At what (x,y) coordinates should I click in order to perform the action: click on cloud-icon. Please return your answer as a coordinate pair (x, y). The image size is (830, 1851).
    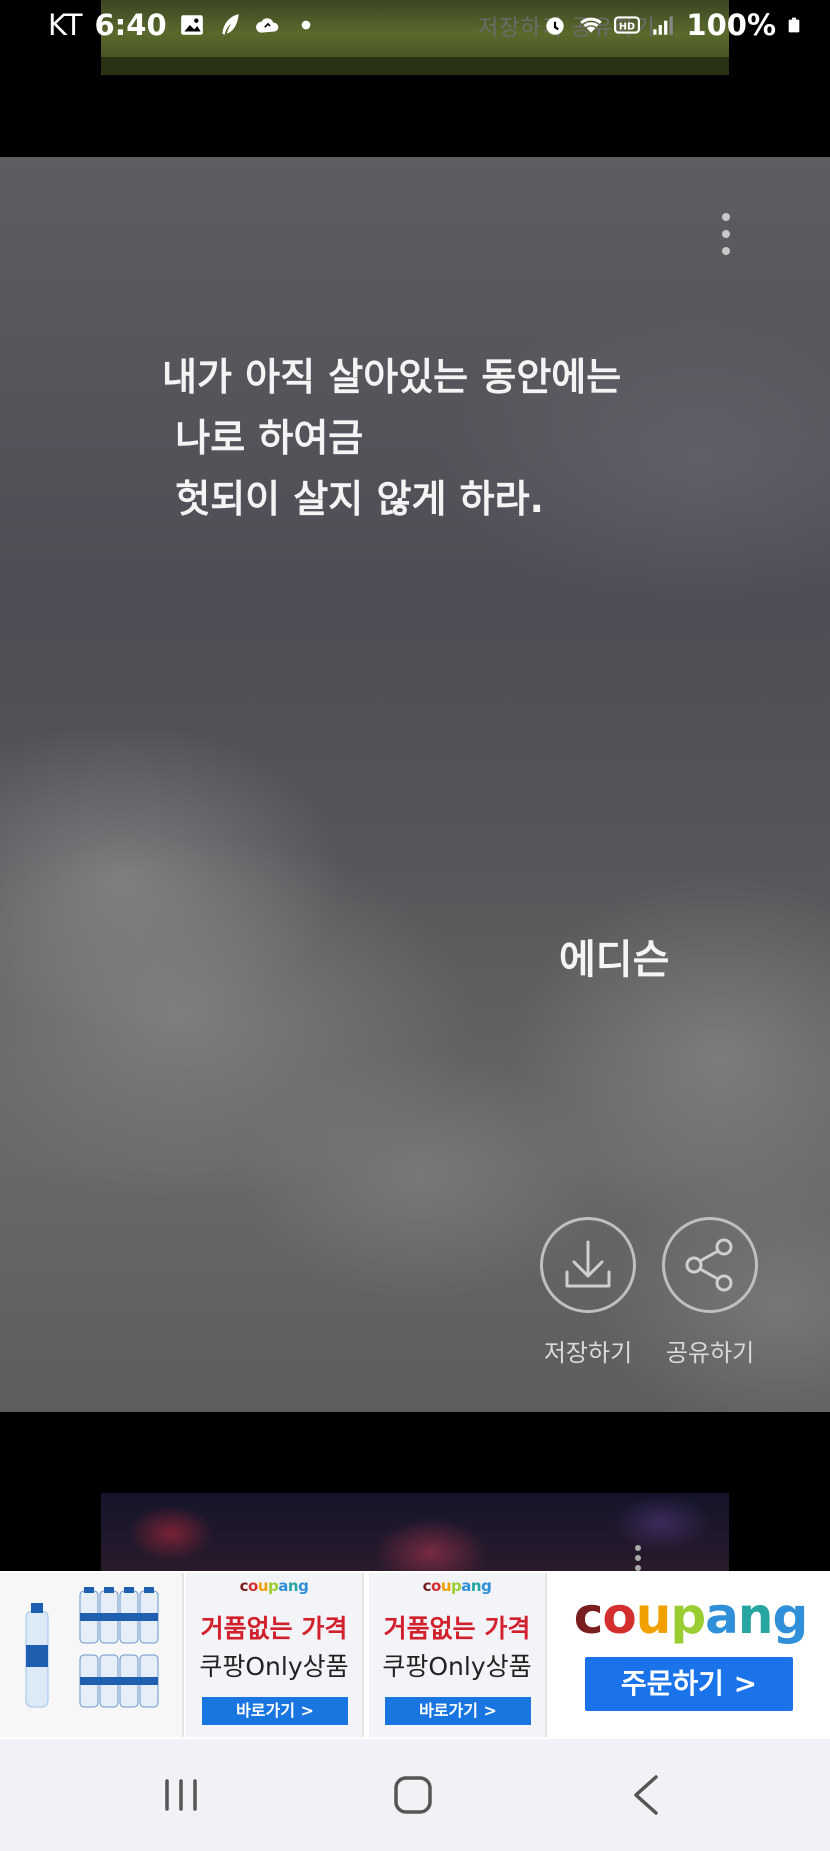
    Looking at the image, I should click on (266, 25).